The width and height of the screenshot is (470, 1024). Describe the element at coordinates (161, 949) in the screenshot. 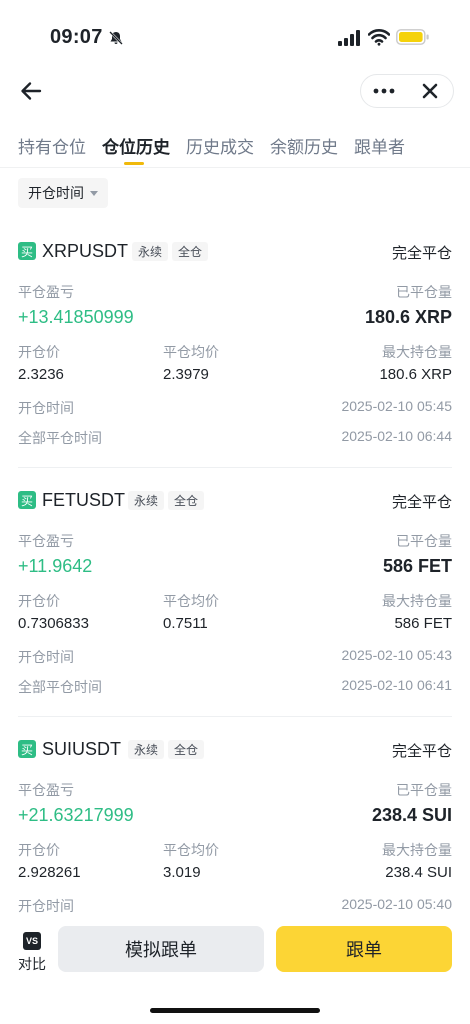

I see `simulate-copy-button: 模拟跟单` at that location.